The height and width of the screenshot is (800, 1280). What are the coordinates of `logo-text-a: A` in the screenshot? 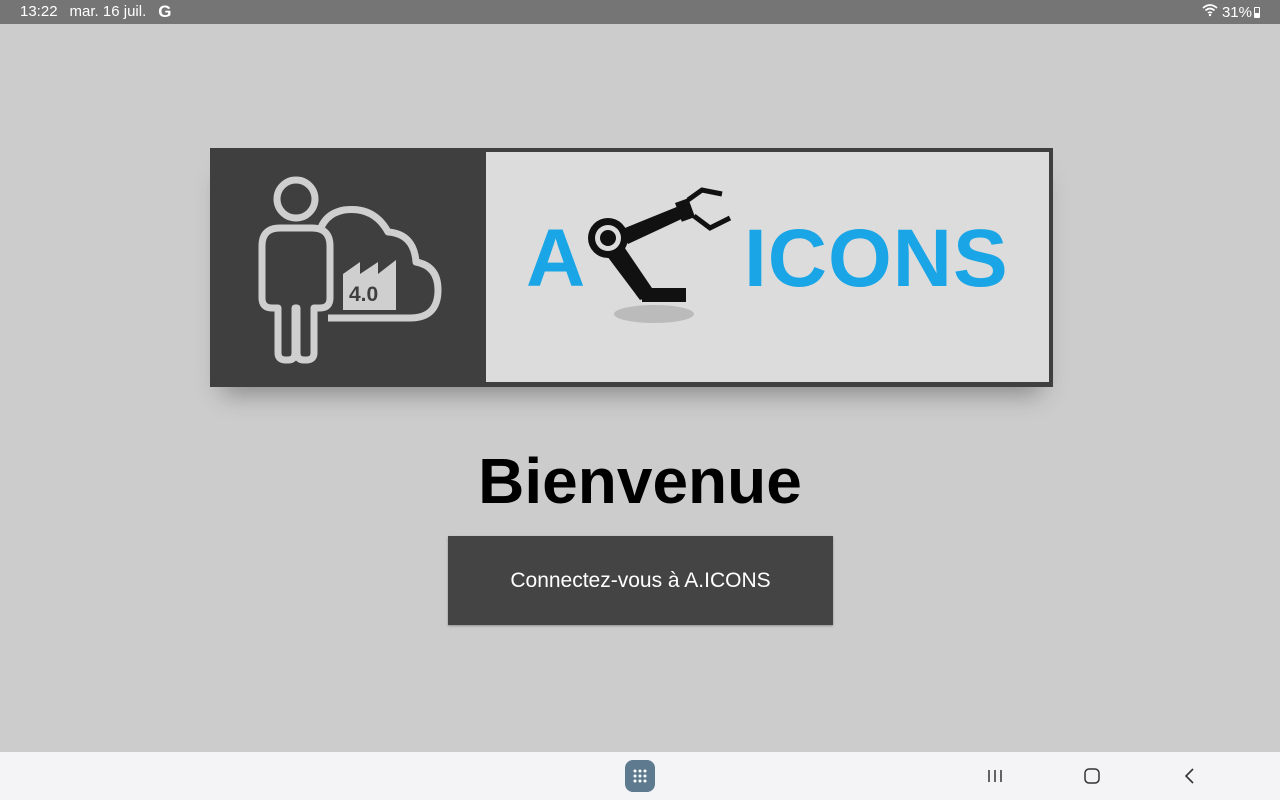 It's located at (556, 258).